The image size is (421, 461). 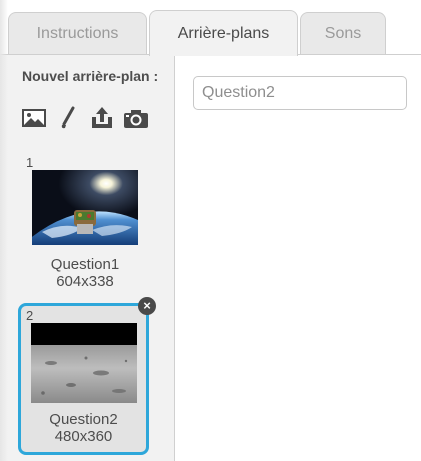 What do you see at coordinates (68, 118) in the screenshot?
I see `paint-brush-icon` at bounding box center [68, 118].